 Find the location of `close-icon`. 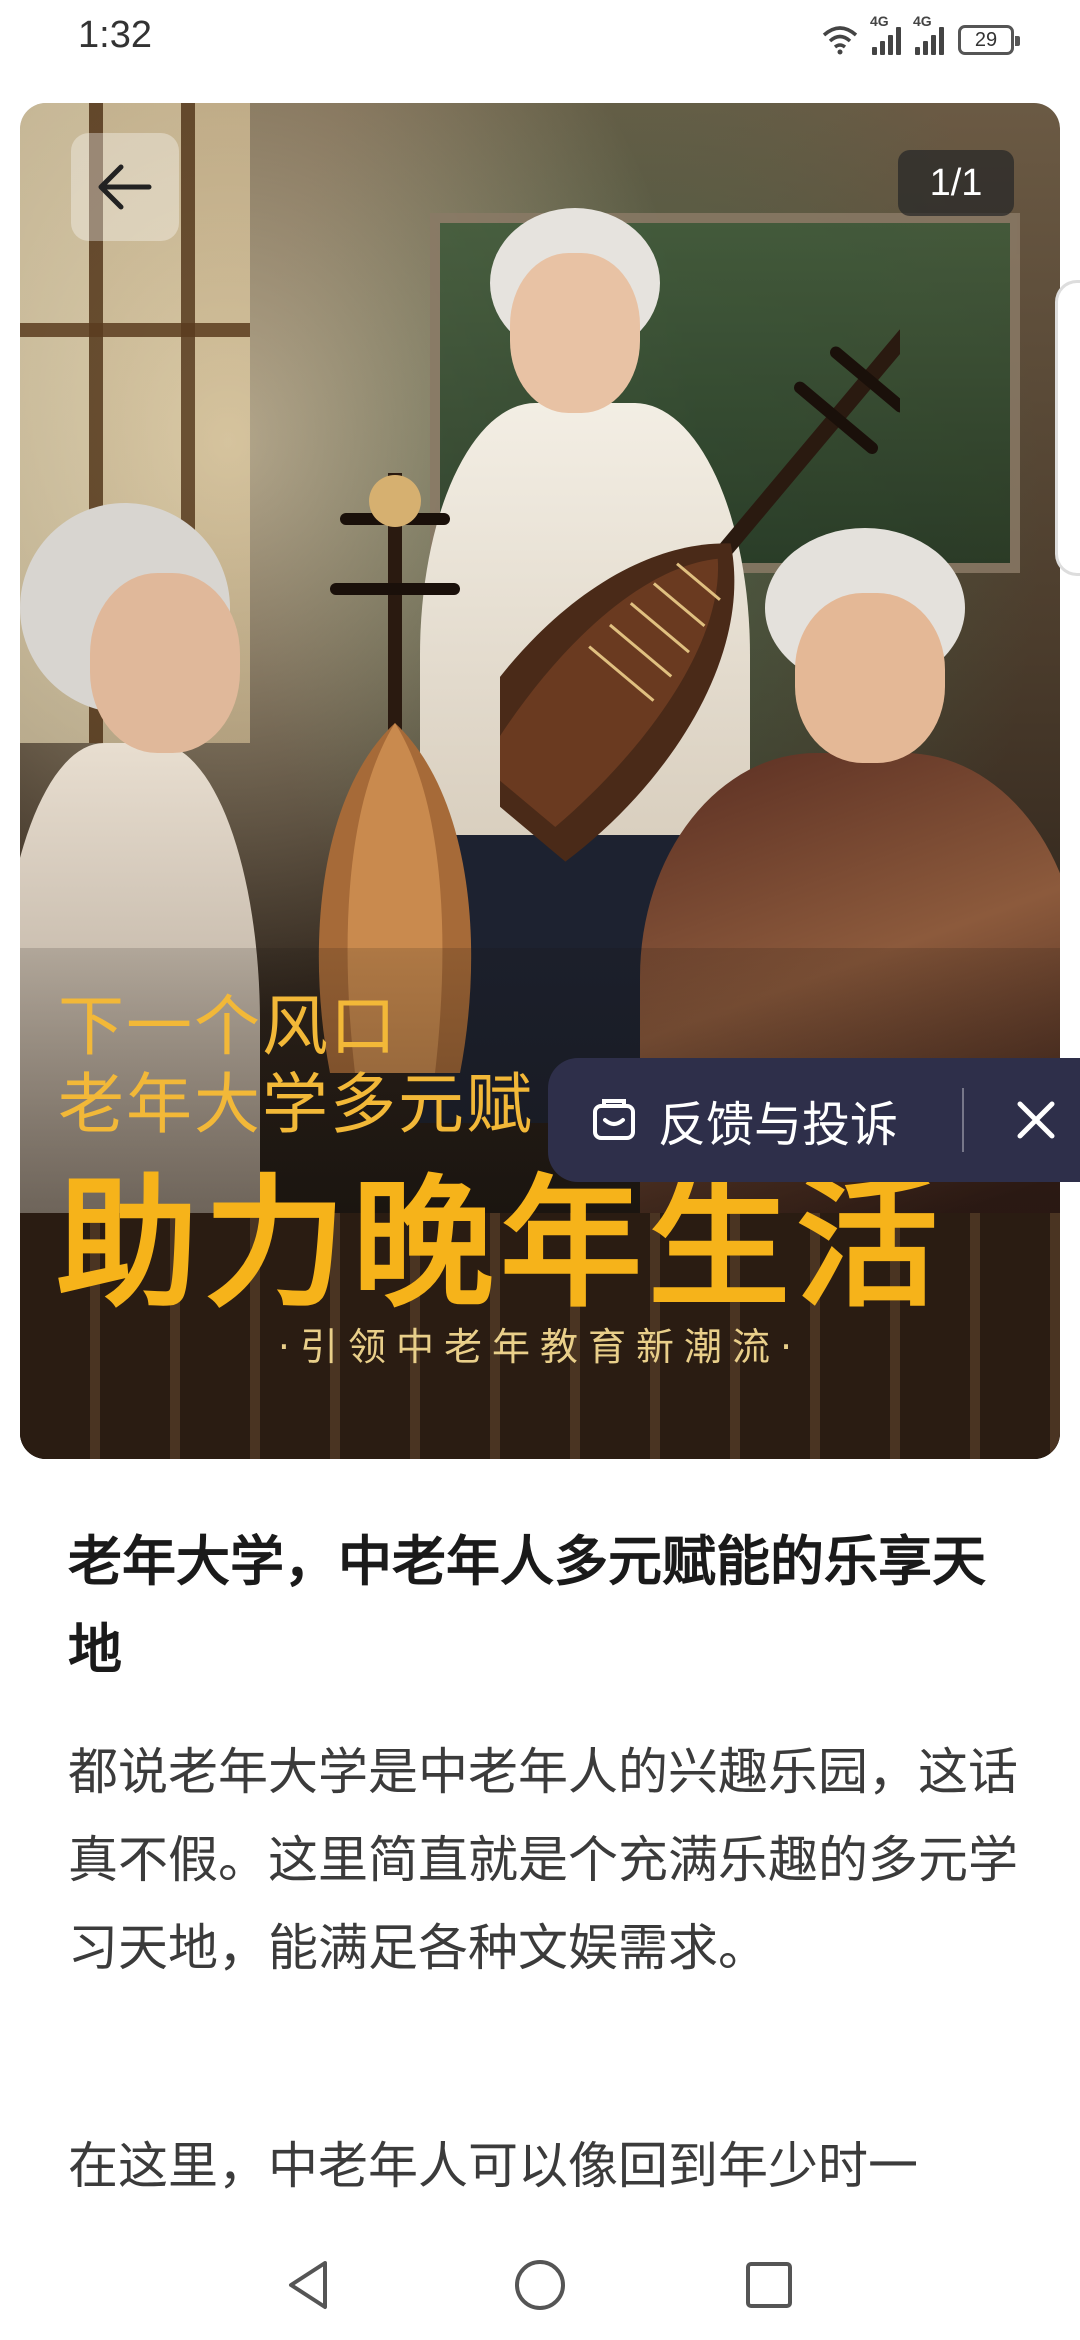

close-icon is located at coordinates (1036, 1120).